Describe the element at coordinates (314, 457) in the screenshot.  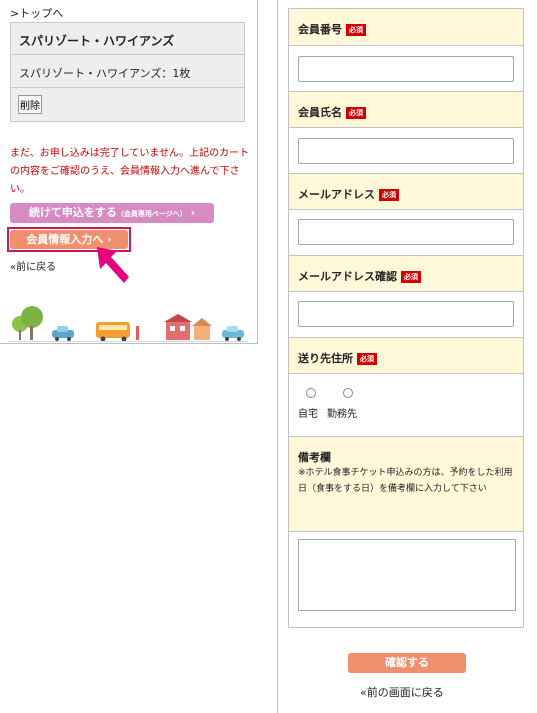
I see `remarks-label: 備考欄` at that location.